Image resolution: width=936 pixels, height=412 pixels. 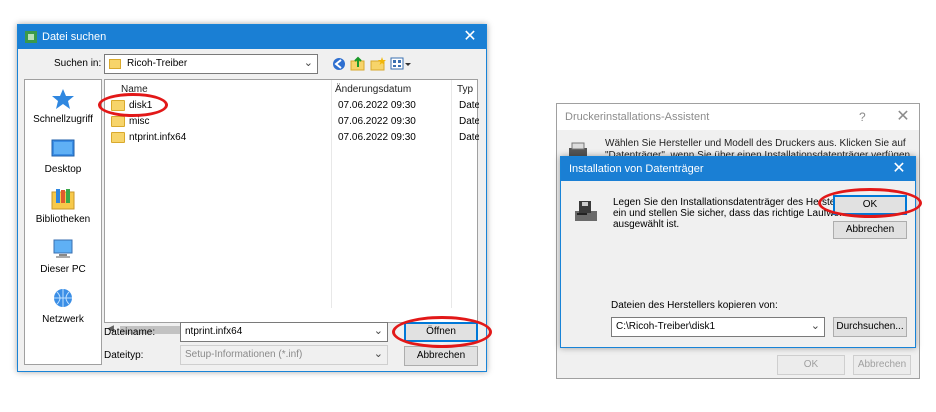 What do you see at coordinates (586, 211) in the screenshot?
I see `floppy-drive-icon` at bounding box center [586, 211].